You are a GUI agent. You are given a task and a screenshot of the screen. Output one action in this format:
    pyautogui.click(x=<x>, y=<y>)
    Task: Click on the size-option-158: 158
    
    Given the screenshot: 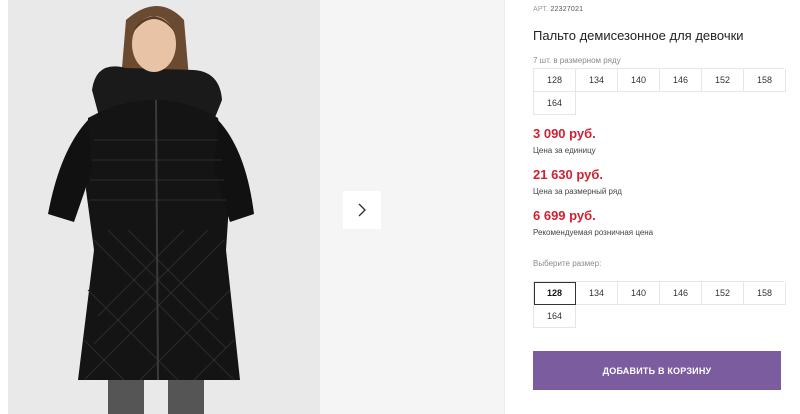 What is the action you would take?
    pyautogui.click(x=765, y=293)
    